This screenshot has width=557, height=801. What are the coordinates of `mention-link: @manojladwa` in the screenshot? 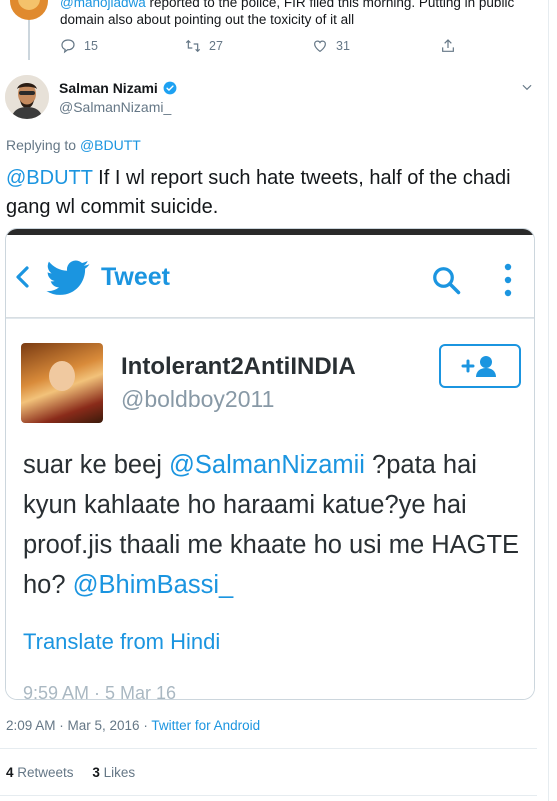 It's located at (103, 5).